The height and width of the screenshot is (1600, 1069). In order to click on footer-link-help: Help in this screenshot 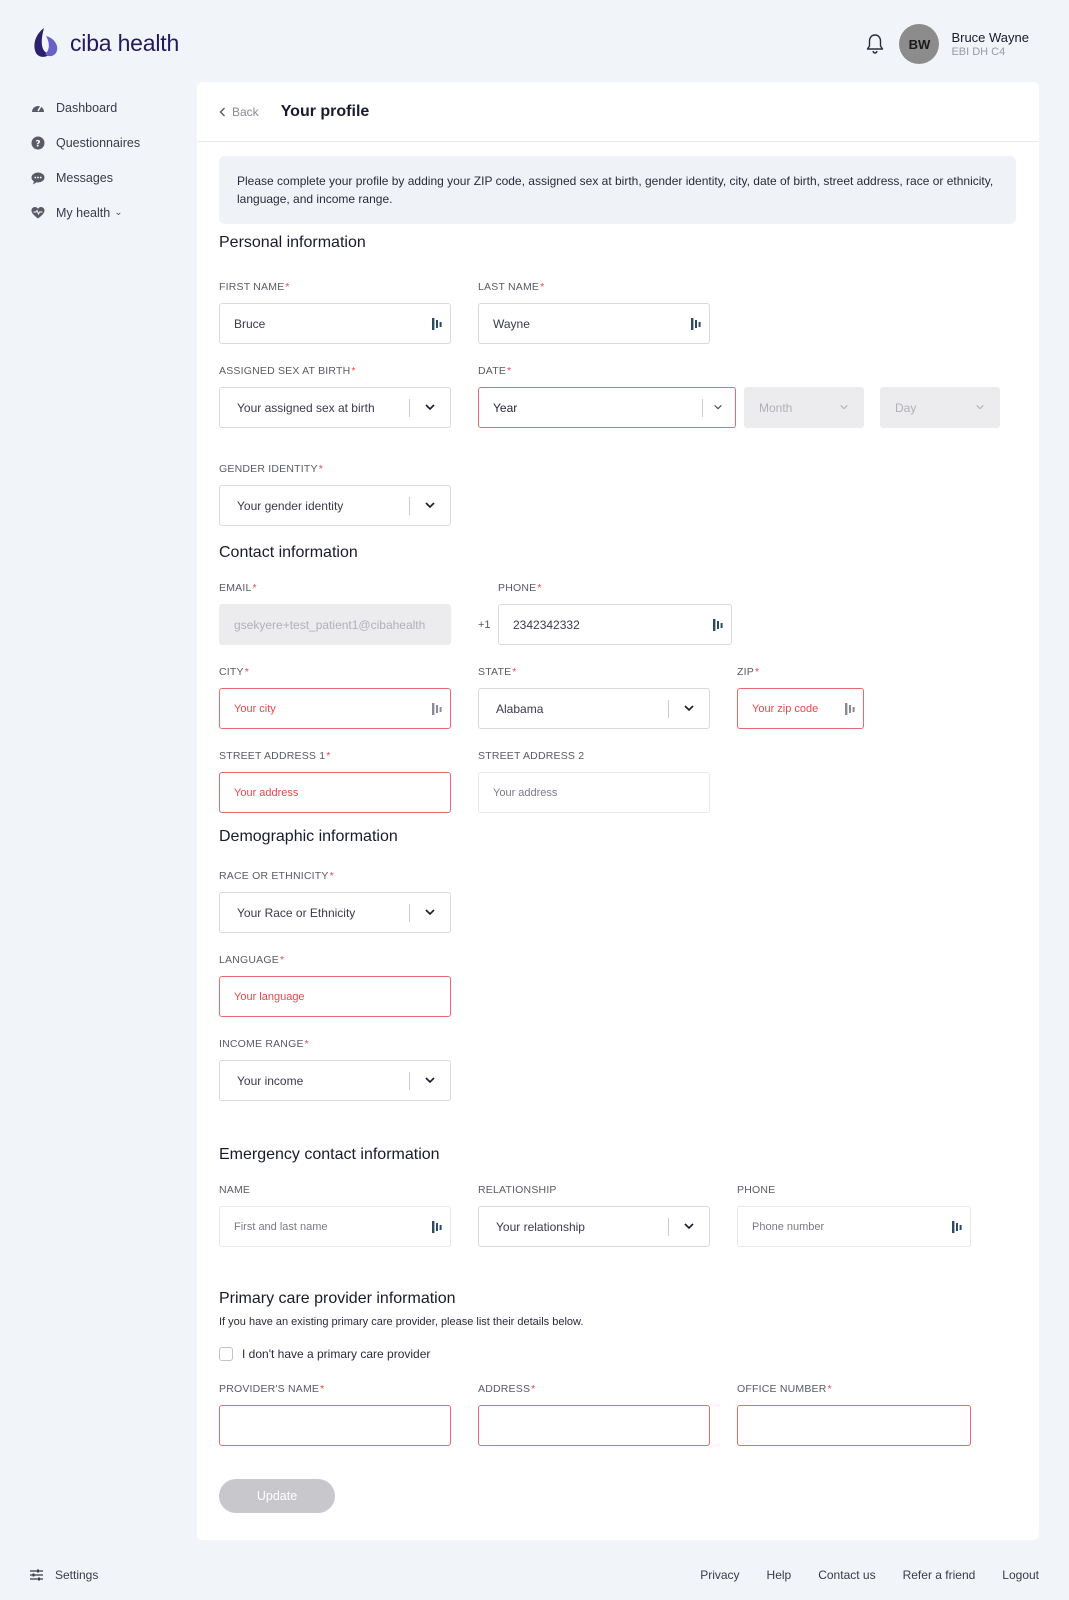, I will do `click(779, 1575)`.